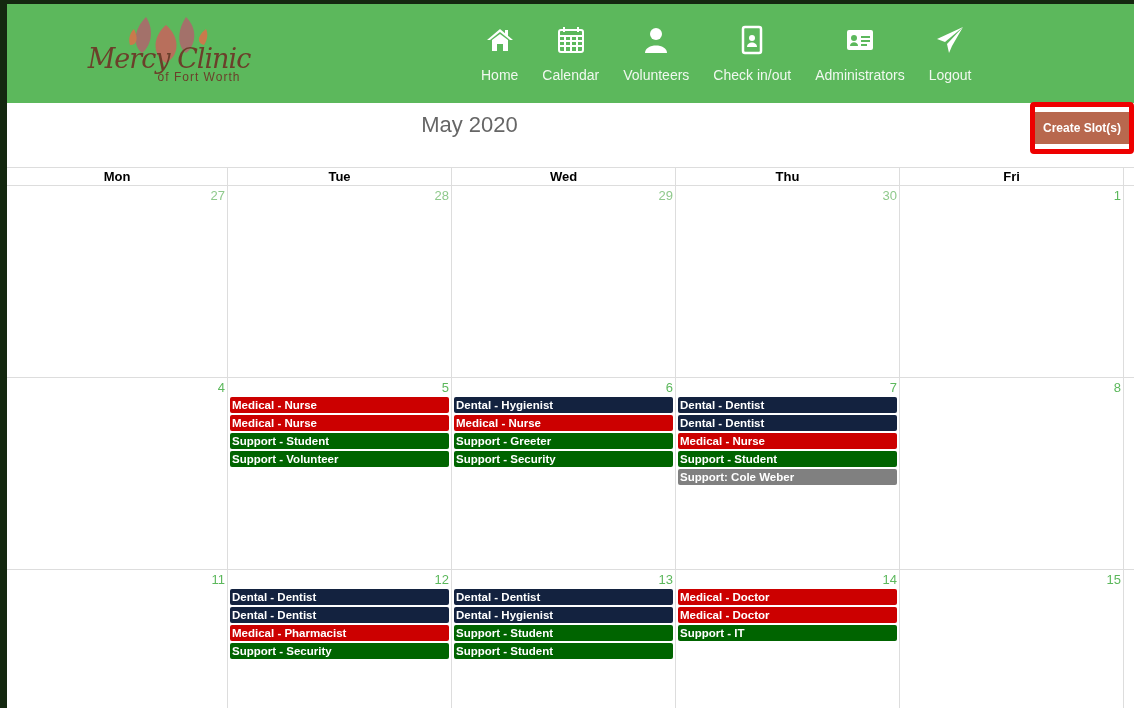 The width and height of the screenshot is (1134, 708). Describe the element at coordinates (665, 195) in the screenshot. I see `day-number: 29` at that location.